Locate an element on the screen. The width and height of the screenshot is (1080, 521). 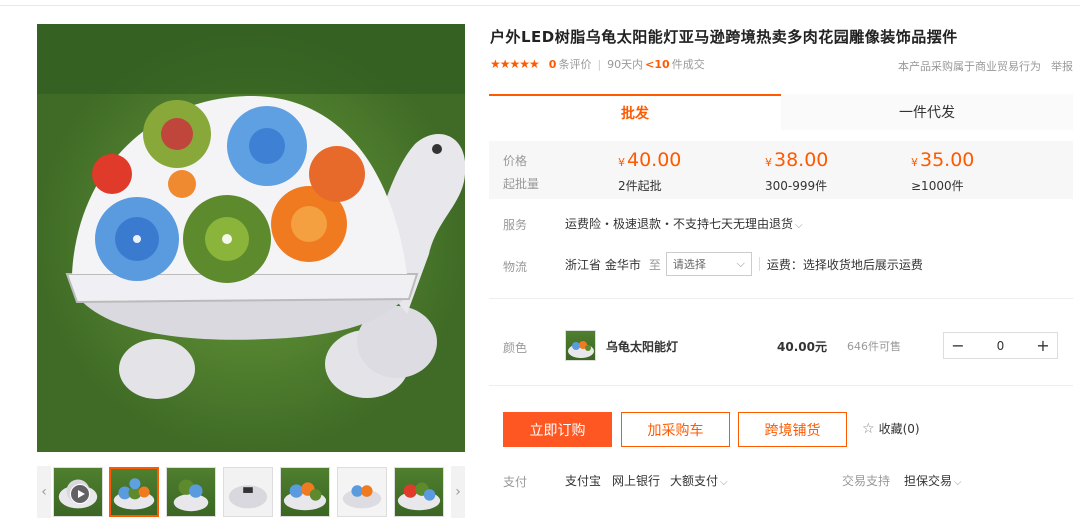
payment-large-amount: 大额支付 ⌵ is located at coordinates (699, 480).